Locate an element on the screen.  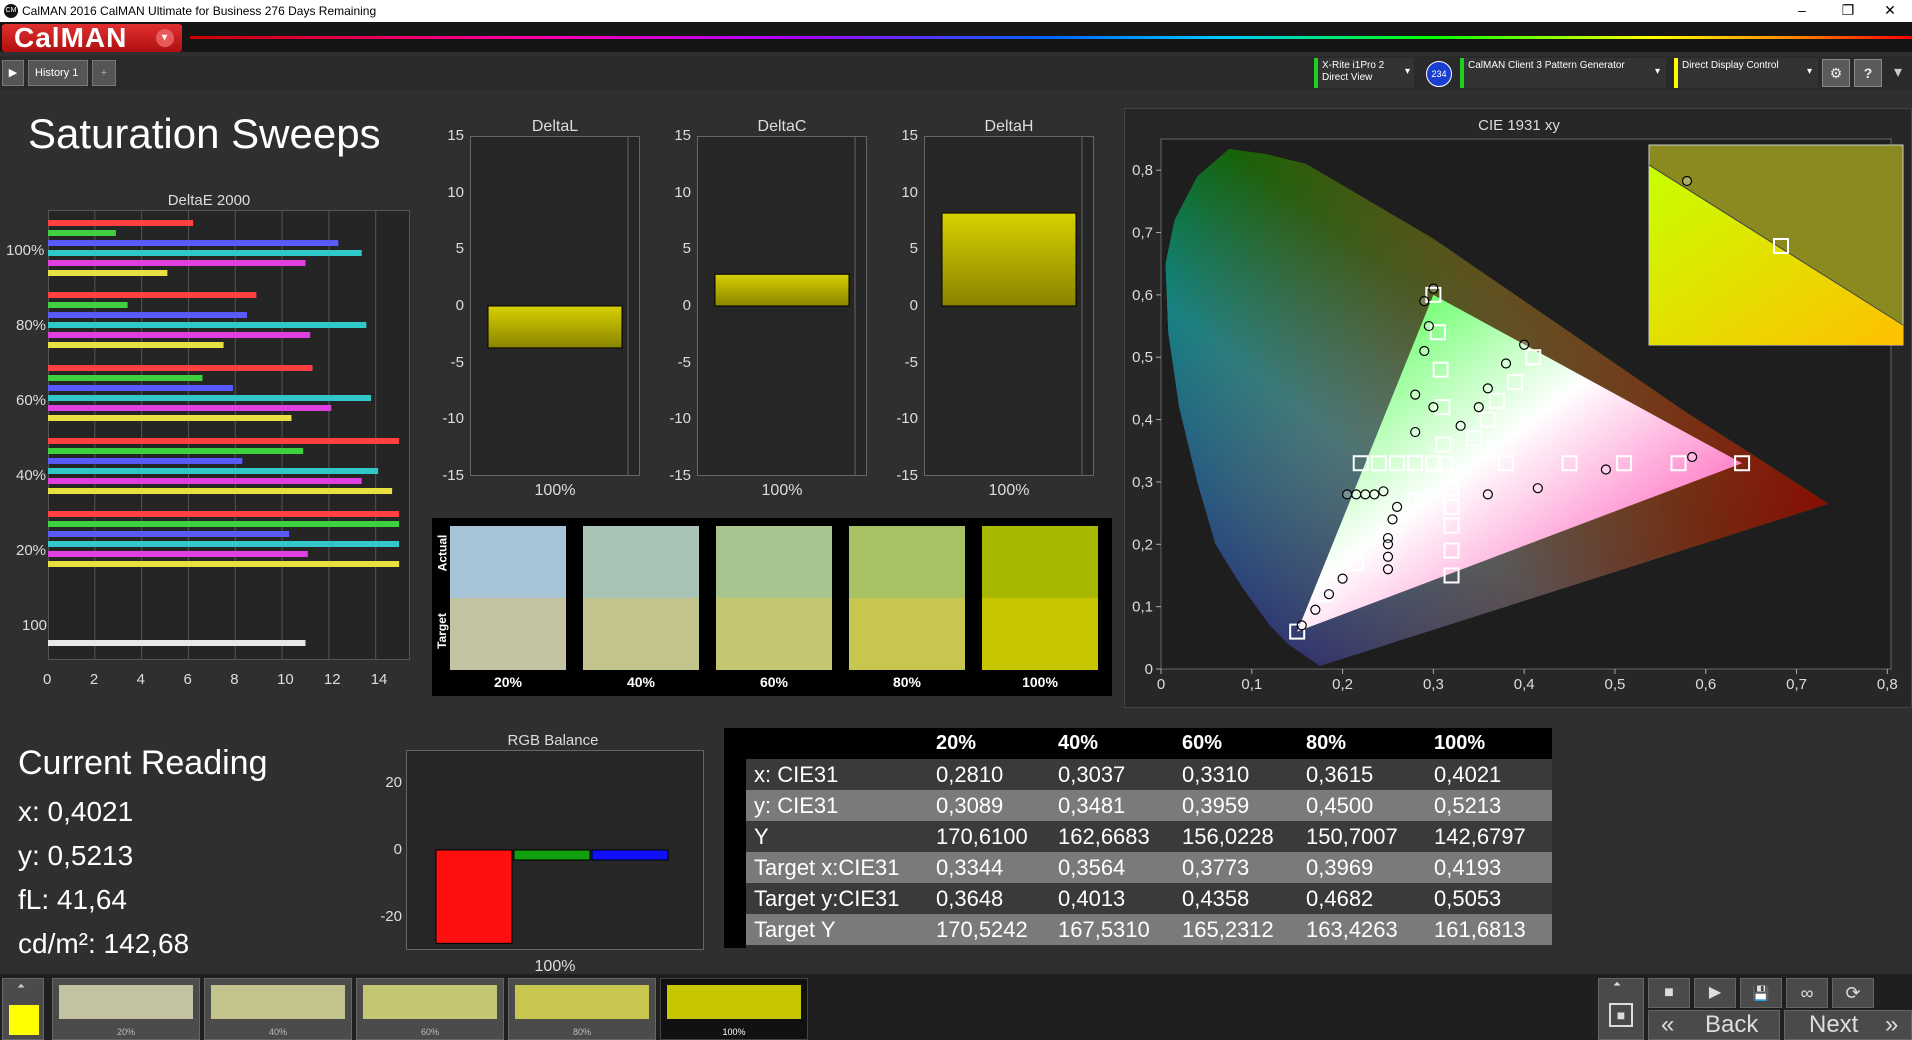
up-arrow-icon: ⏶ is located at coordinates (21, 986).